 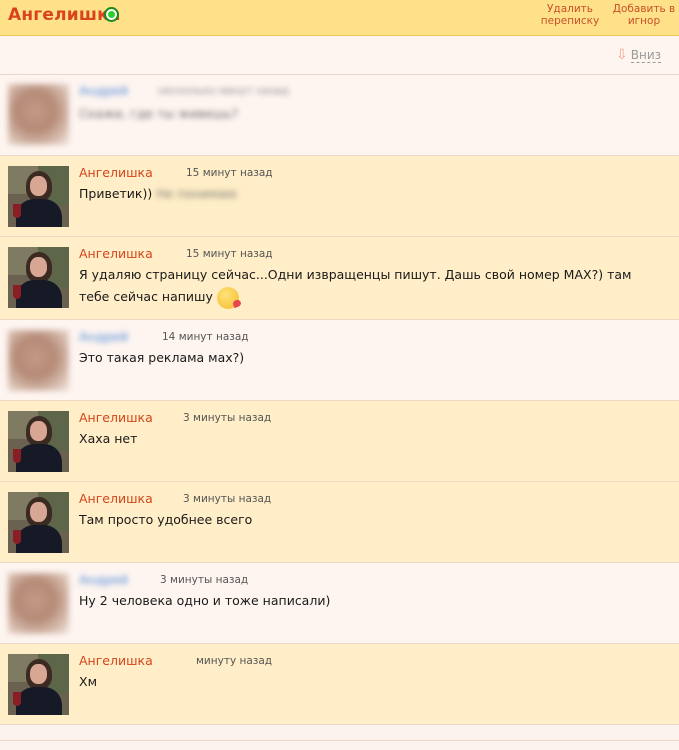 What do you see at coordinates (234, 661) in the screenshot?
I see `message-time: минуту назад` at bounding box center [234, 661].